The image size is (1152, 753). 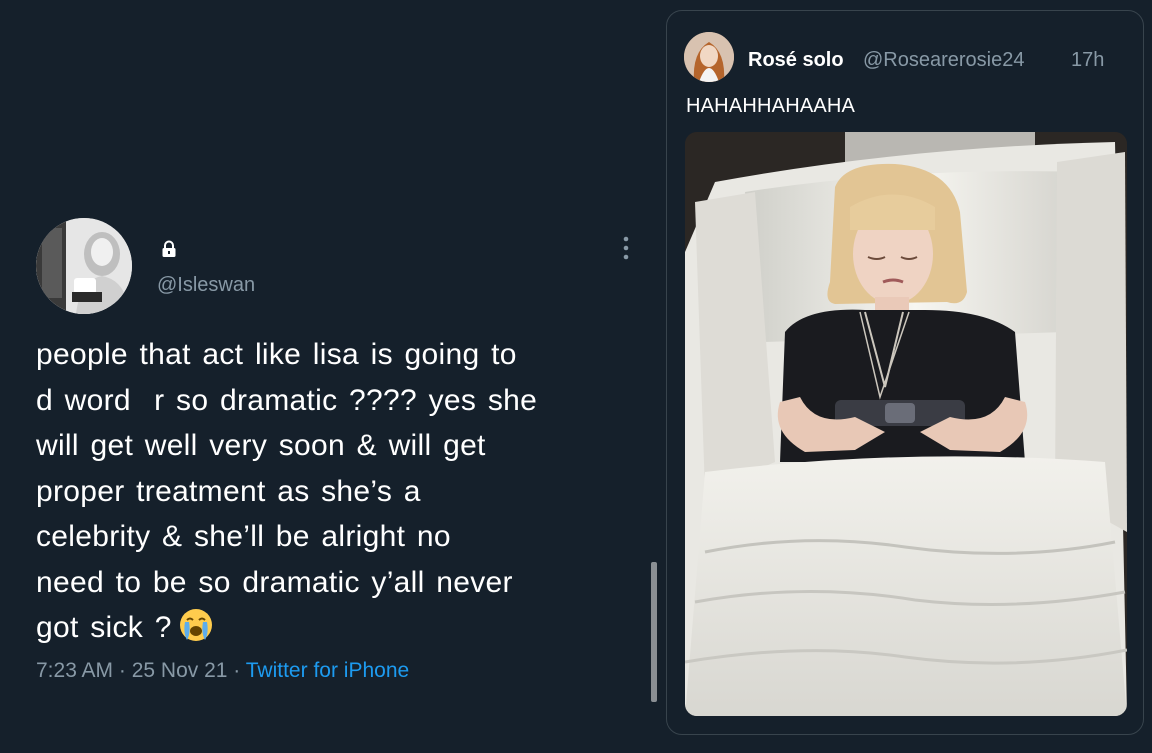 I want to click on tweet-text-line: need to be so dramatic y’all never, so click(x=274, y=582).